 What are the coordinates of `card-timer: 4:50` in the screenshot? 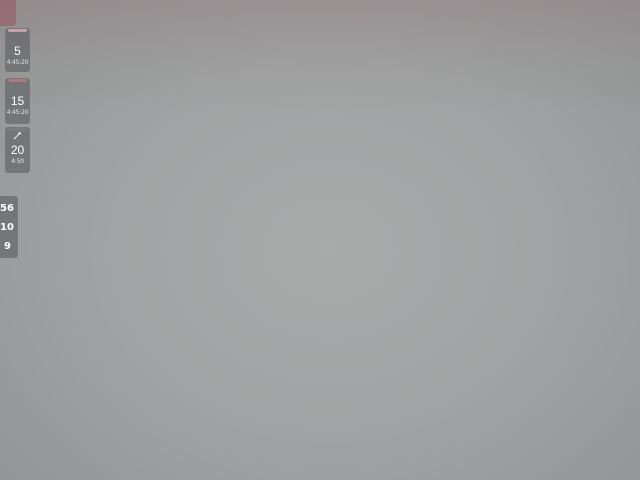 It's located at (17, 161).